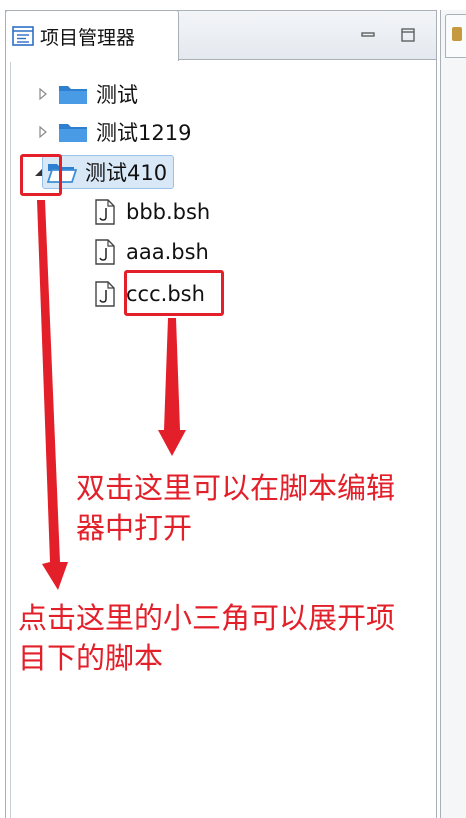 The image size is (466, 818). What do you see at coordinates (134, 528) in the screenshot?
I see `annotation-open-editor-line2: 器中打开` at bounding box center [134, 528].